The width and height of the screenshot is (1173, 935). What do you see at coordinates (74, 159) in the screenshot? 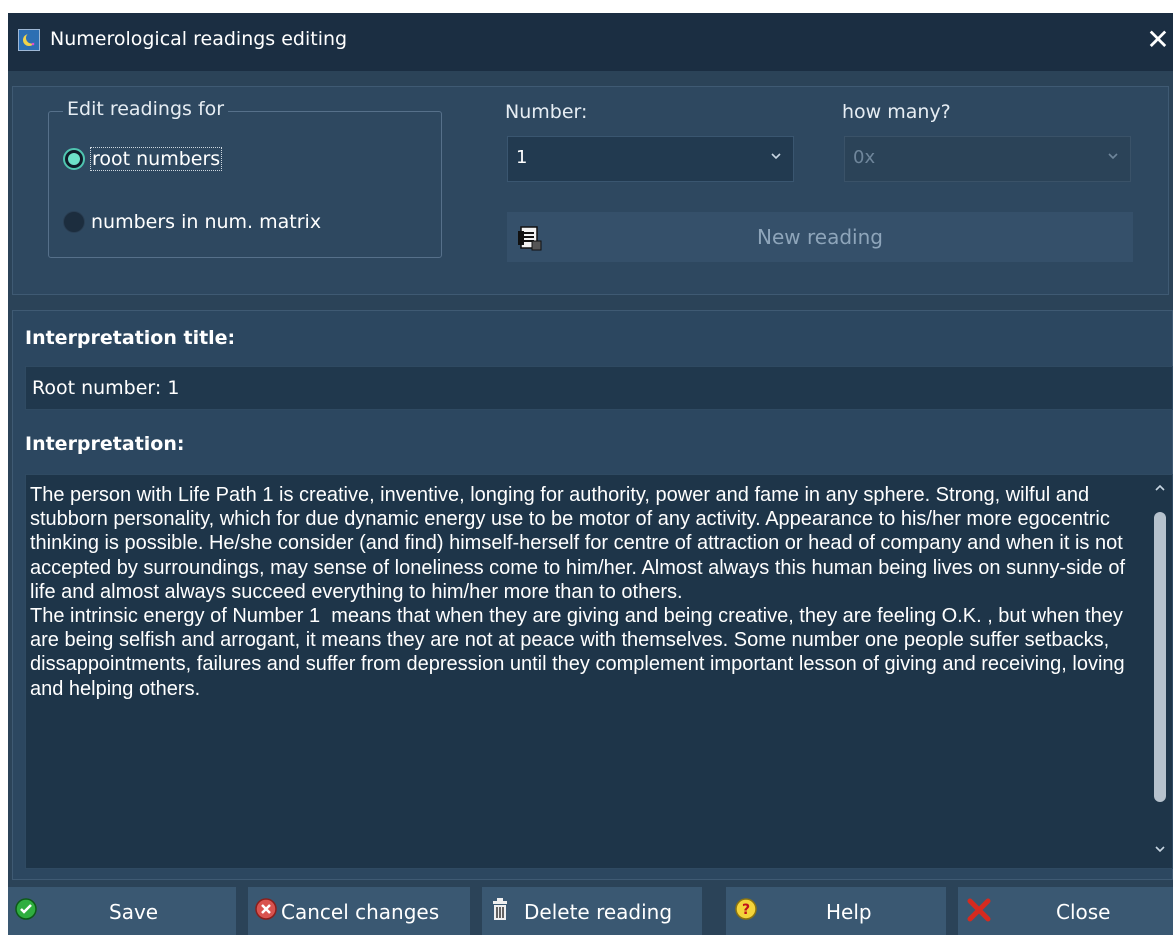
I see `radio-button-checked` at bounding box center [74, 159].